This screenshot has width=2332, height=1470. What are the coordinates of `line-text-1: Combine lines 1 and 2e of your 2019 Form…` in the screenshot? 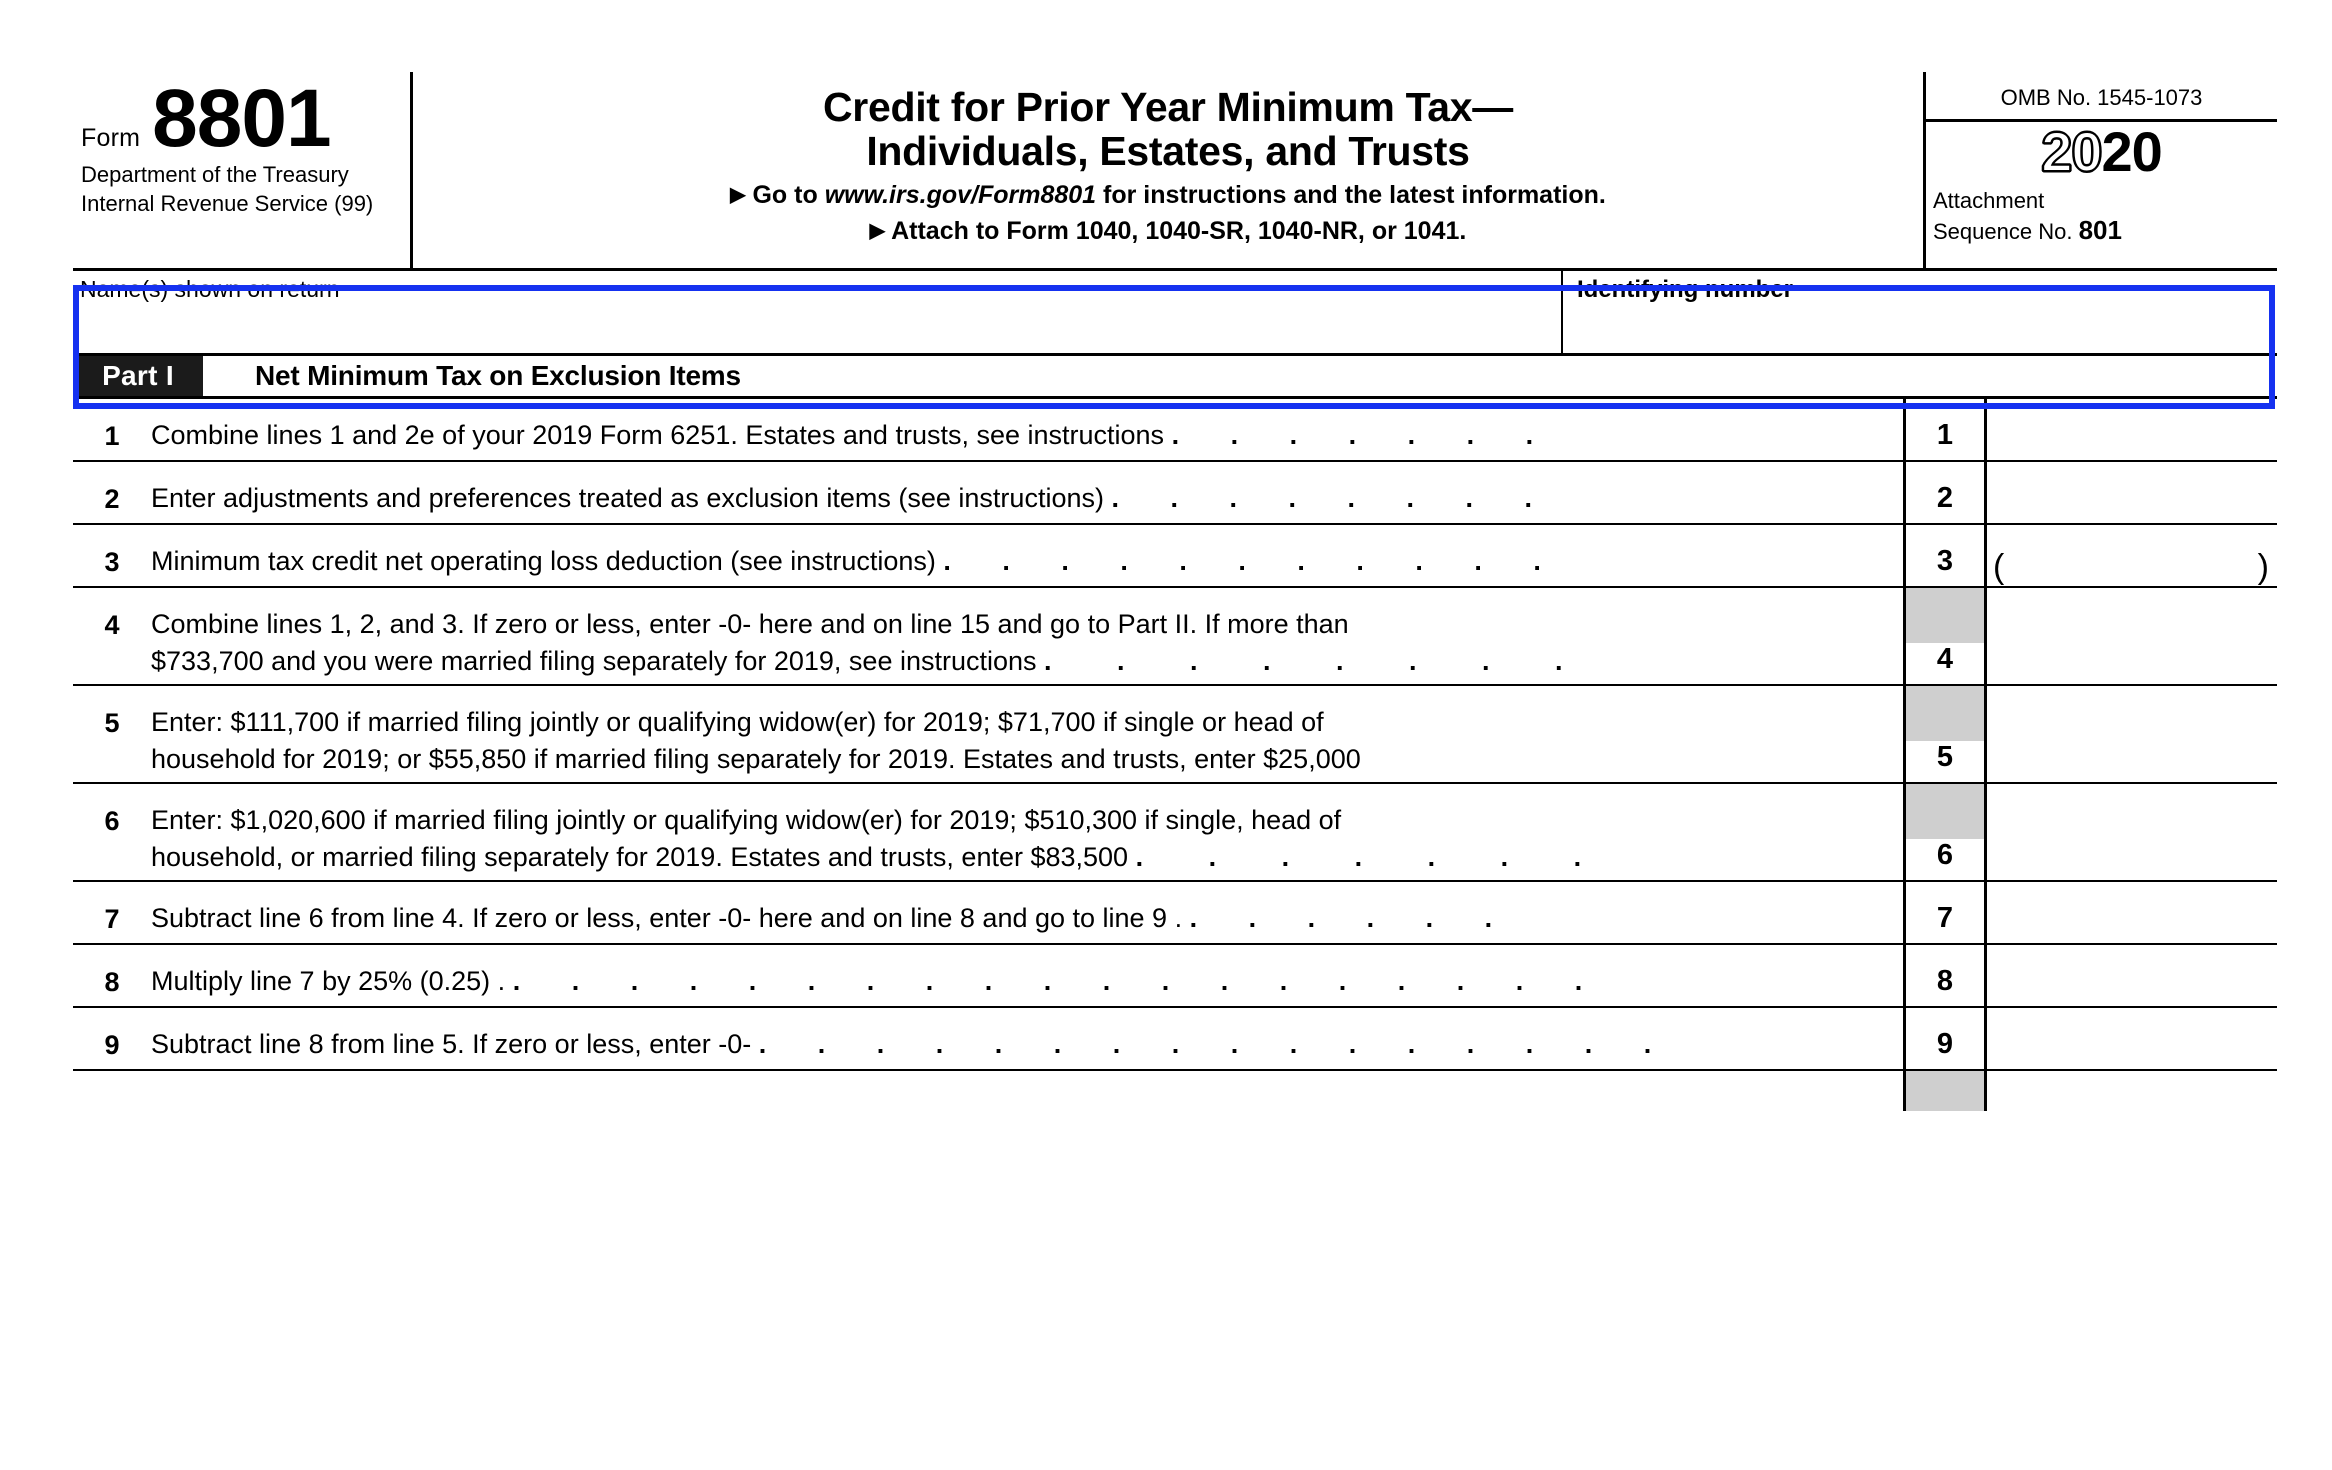 It's located at (1027, 429).